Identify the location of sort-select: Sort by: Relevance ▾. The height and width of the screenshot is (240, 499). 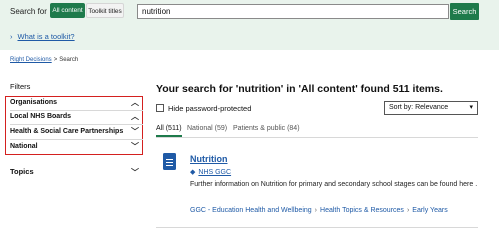
(431, 108).